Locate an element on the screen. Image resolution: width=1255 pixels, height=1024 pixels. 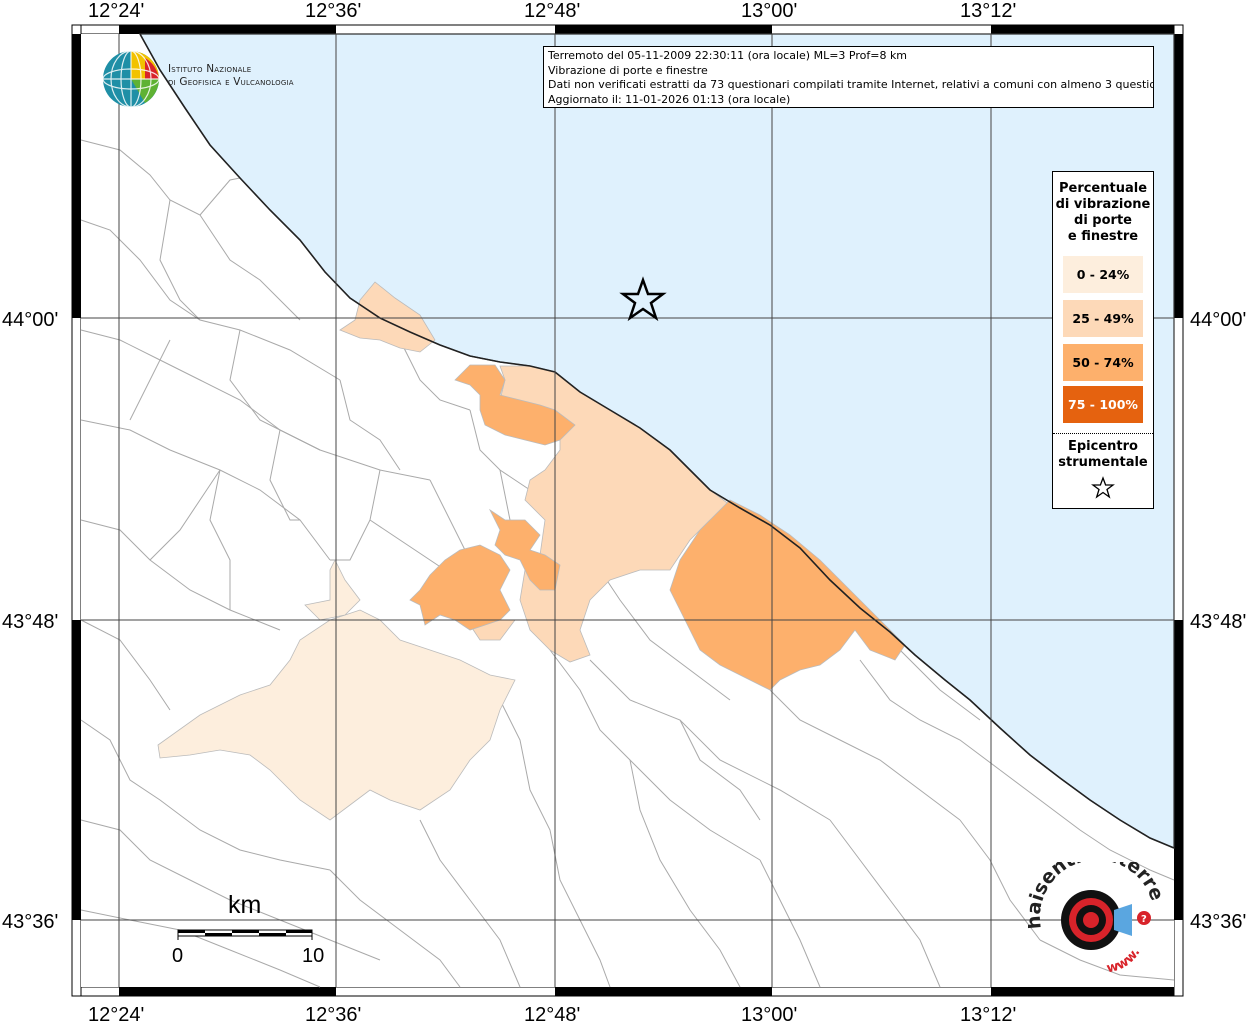
svg-text: www. is located at coordinates (1124, 960).